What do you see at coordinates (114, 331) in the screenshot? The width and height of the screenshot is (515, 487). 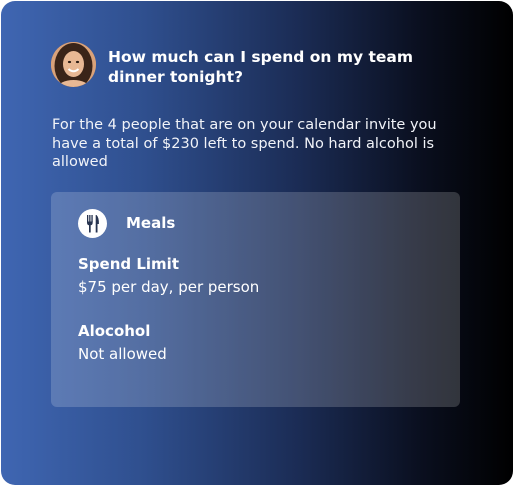 I see `alcohol-label: Alocohol` at bounding box center [114, 331].